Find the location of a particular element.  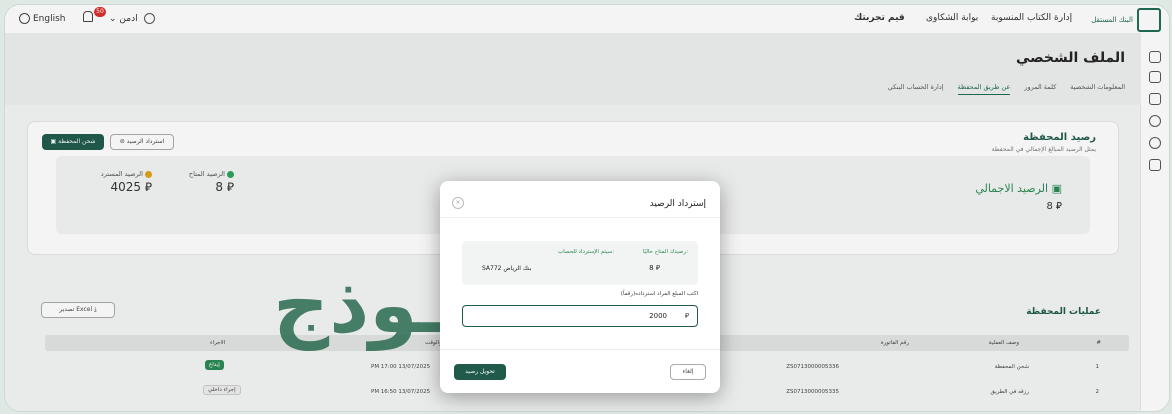

transfer-balance-button: تحويل رصيد is located at coordinates (480, 372).